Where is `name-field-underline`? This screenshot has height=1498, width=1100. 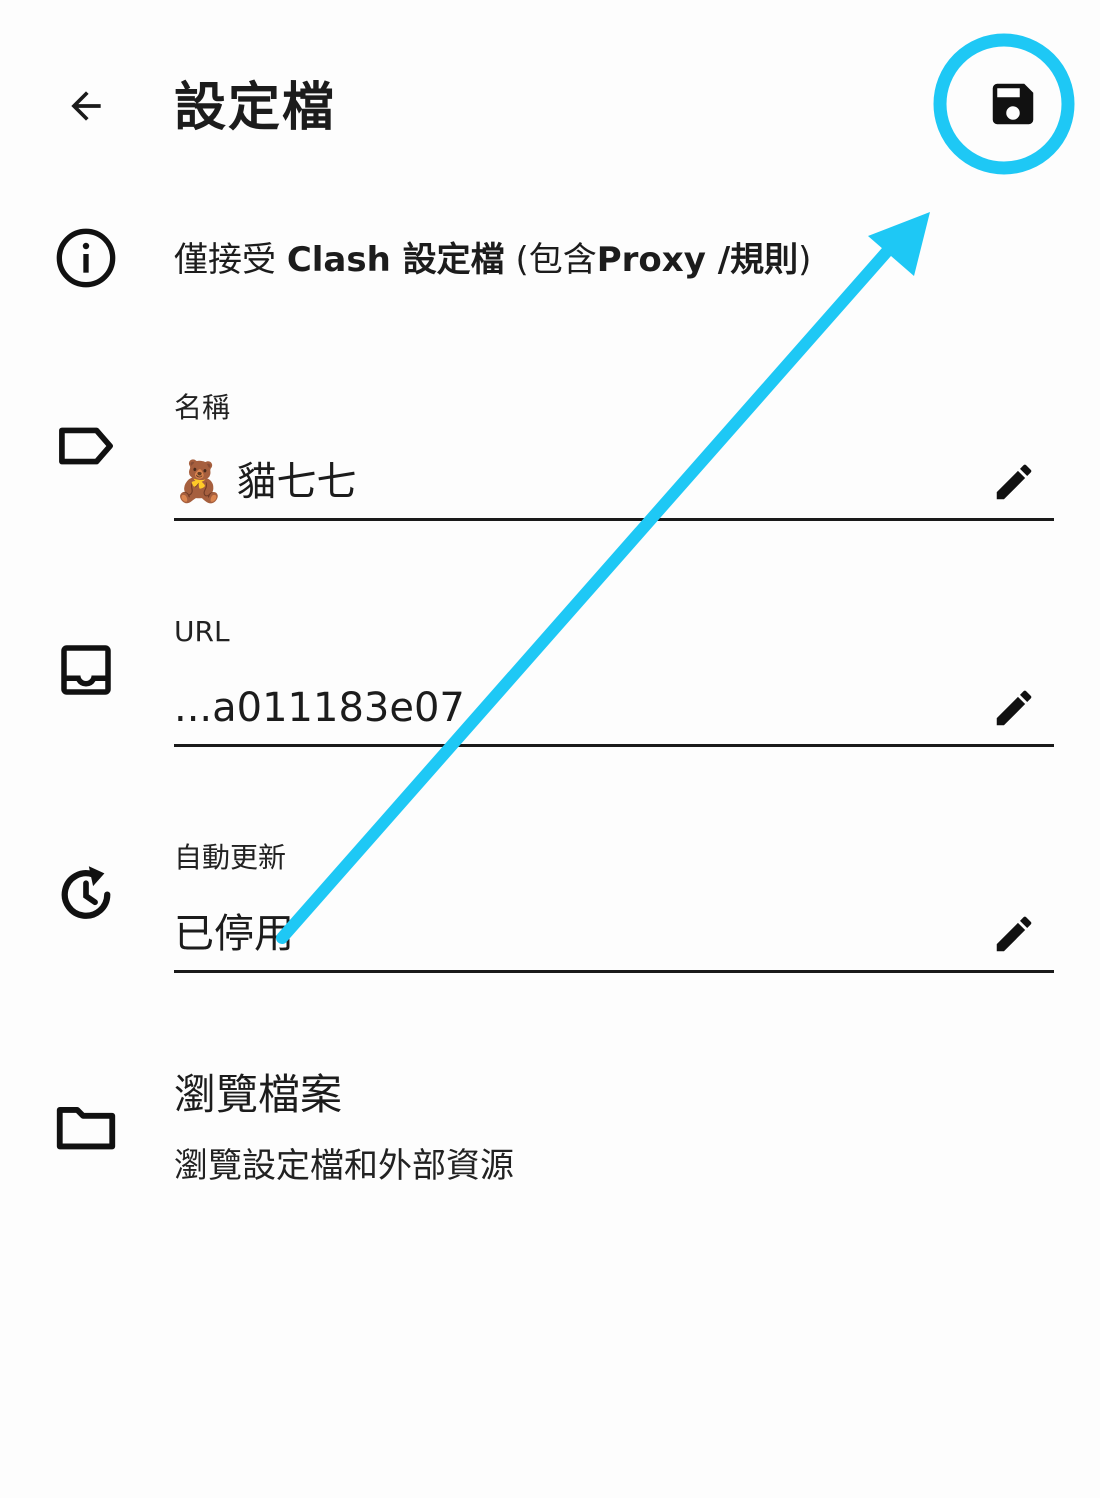 name-field-underline is located at coordinates (614, 519).